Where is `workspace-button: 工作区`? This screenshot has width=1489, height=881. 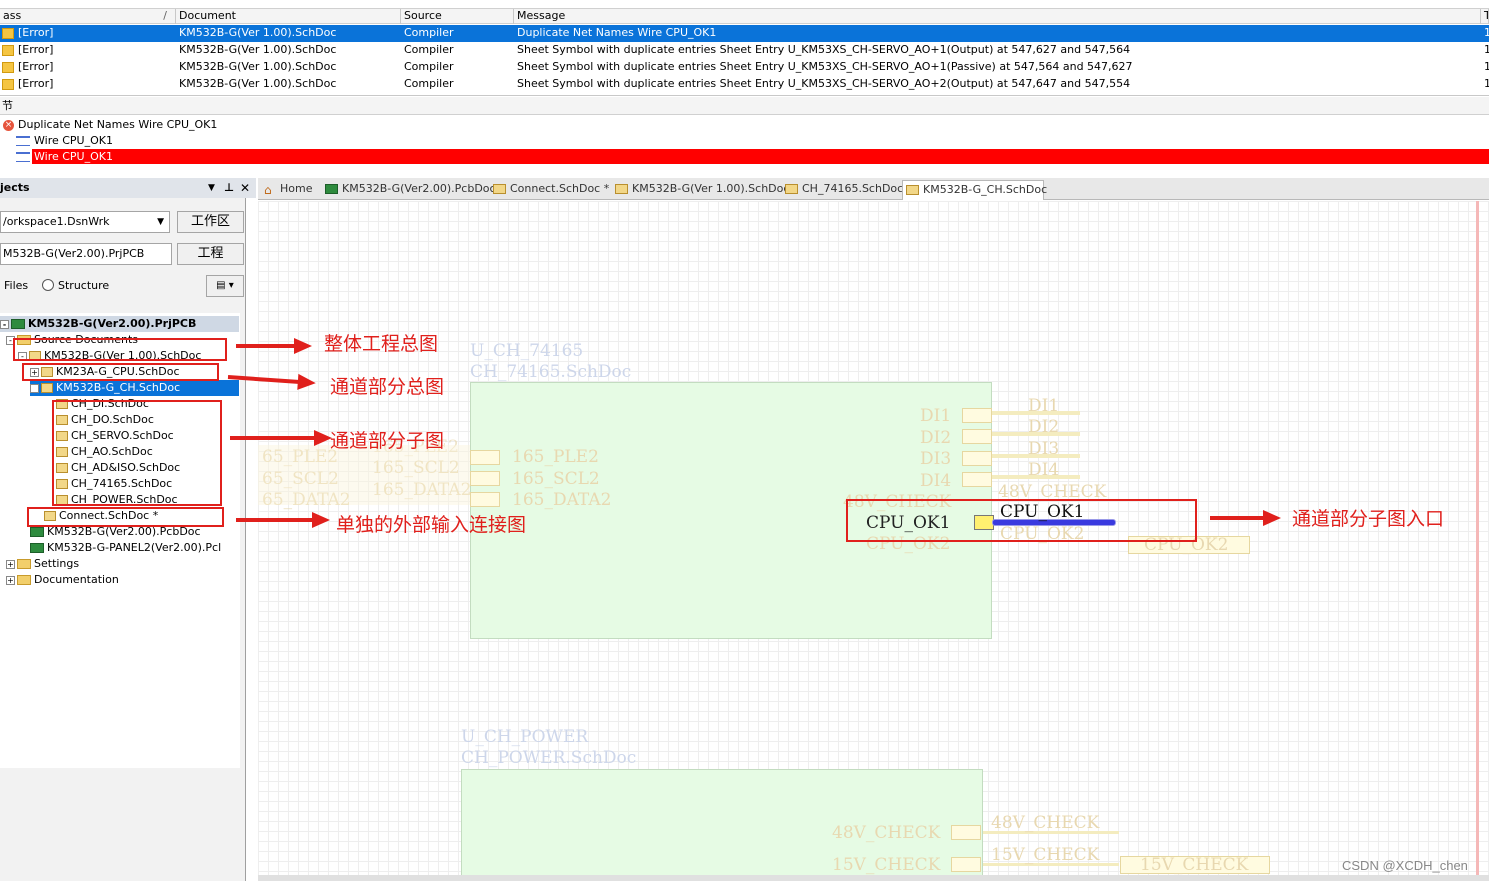 workspace-button: 工作区 is located at coordinates (210, 222).